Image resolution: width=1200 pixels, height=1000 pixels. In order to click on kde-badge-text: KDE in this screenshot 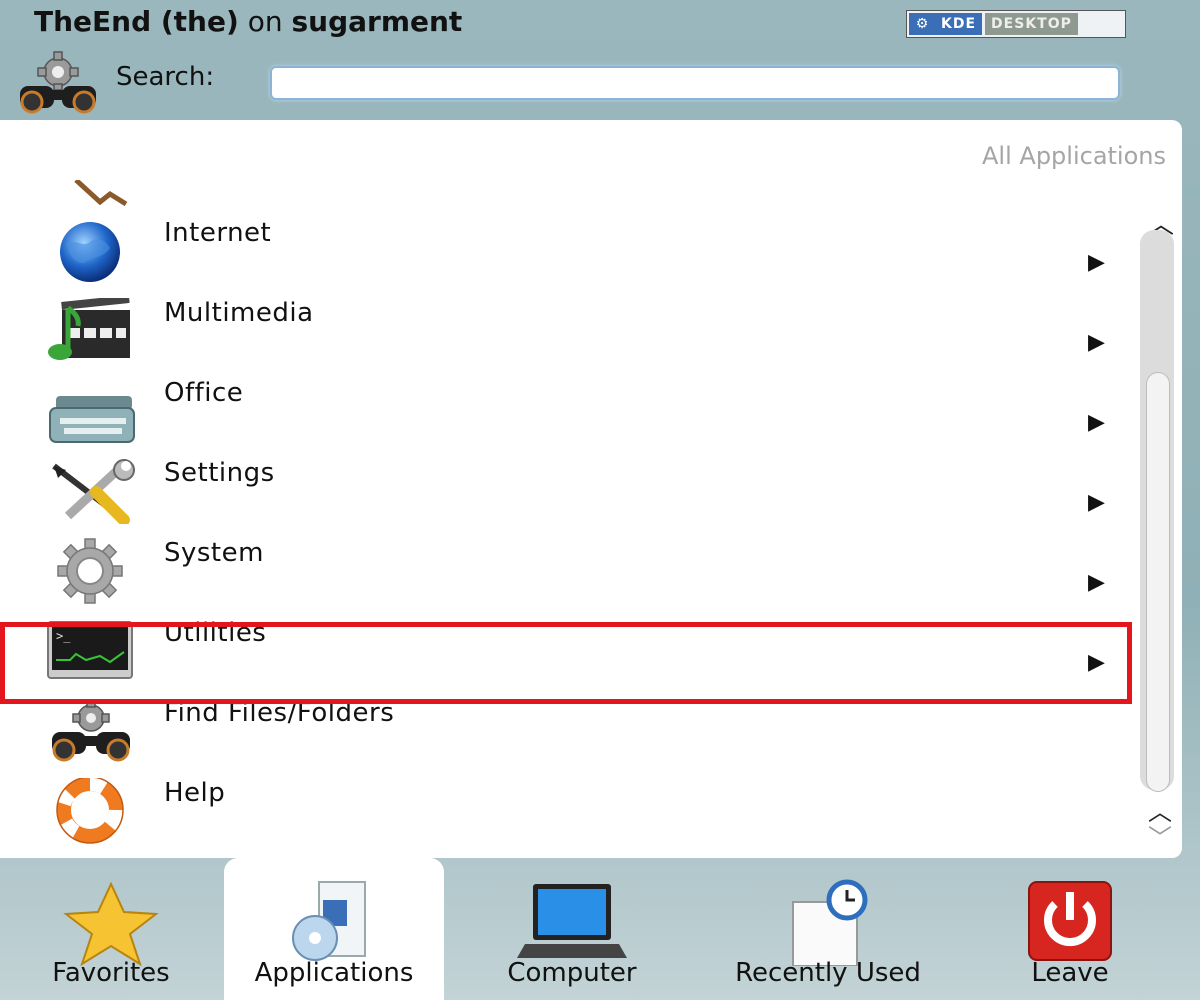, I will do `click(959, 24)`.